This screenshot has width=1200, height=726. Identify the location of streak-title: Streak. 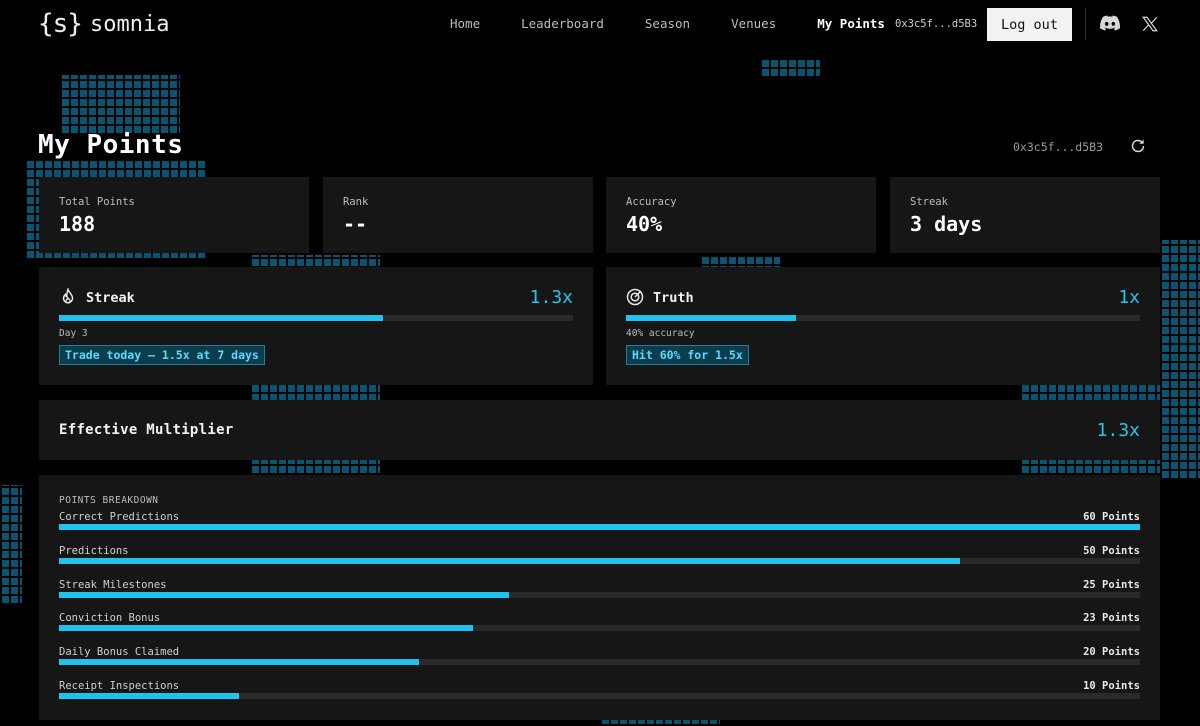
(110, 298).